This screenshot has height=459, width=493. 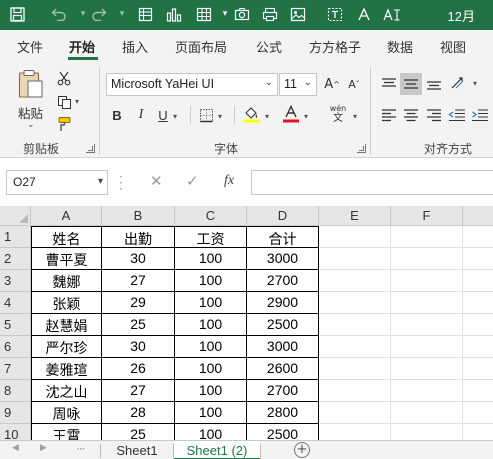 What do you see at coordinates (64, 78) in the screenshot?
I see `cut-icon` at bounding box center [64, 78].